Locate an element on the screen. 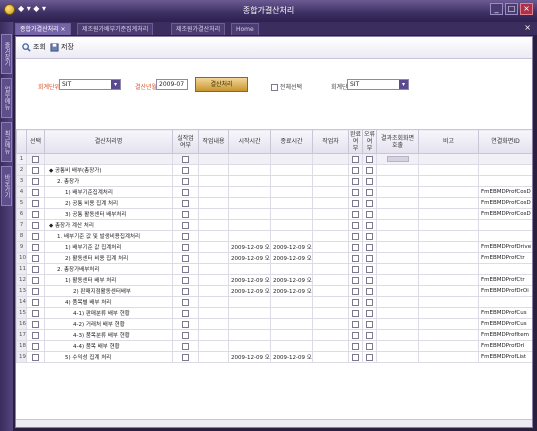  table-row: 3 2. 총장가 is located at coordinates (274, 181).